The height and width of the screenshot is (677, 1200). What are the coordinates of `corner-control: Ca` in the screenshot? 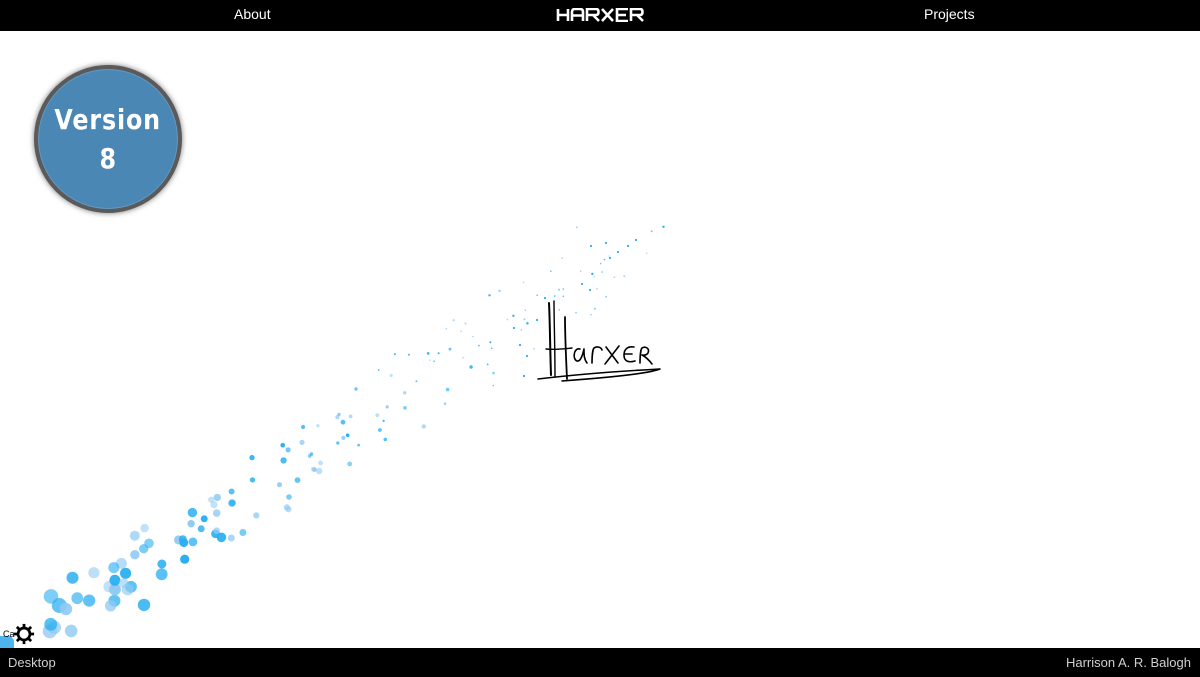 It's located at (19, 634).